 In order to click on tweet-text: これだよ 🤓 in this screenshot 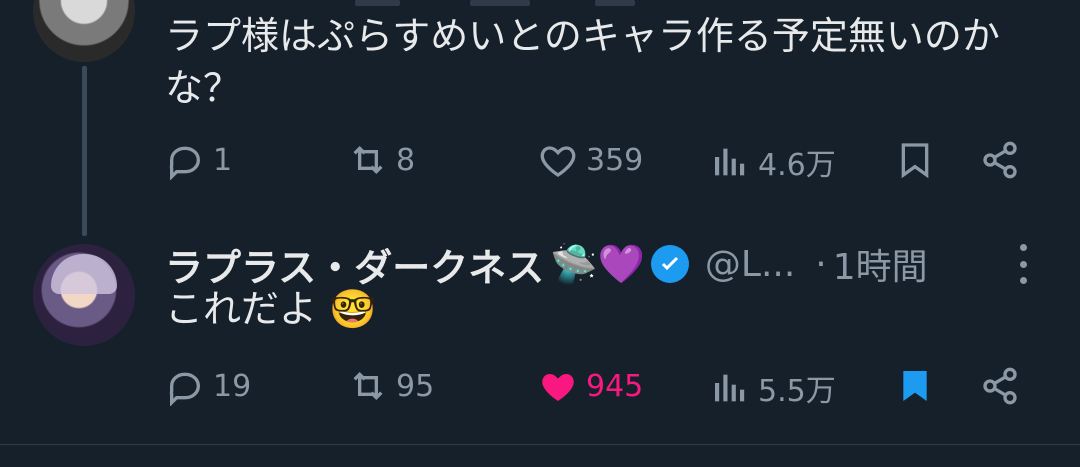, I will do `click(271, 309)`.